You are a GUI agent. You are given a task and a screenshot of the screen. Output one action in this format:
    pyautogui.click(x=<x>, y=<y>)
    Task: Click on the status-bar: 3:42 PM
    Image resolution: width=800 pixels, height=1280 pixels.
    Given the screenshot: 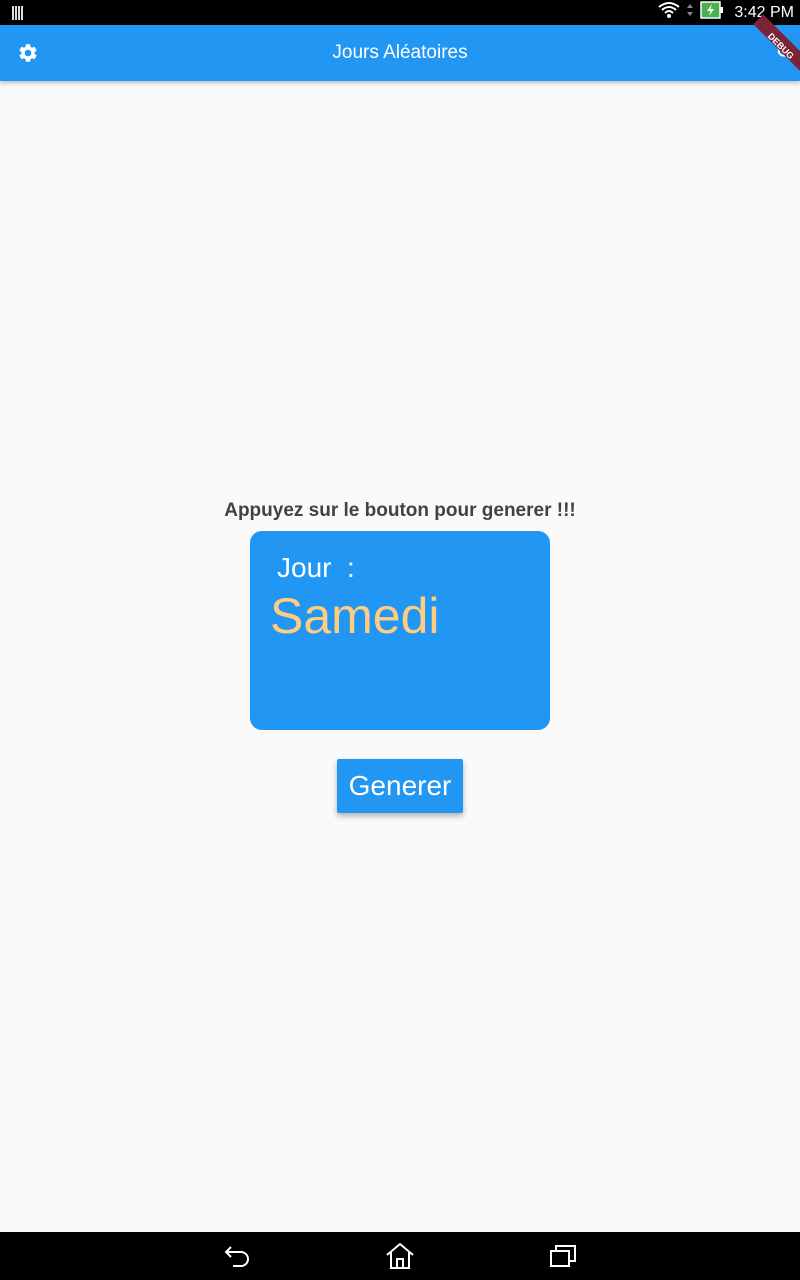 What is the action you would take?
    pyautogui.click(x=400, y=12)
    